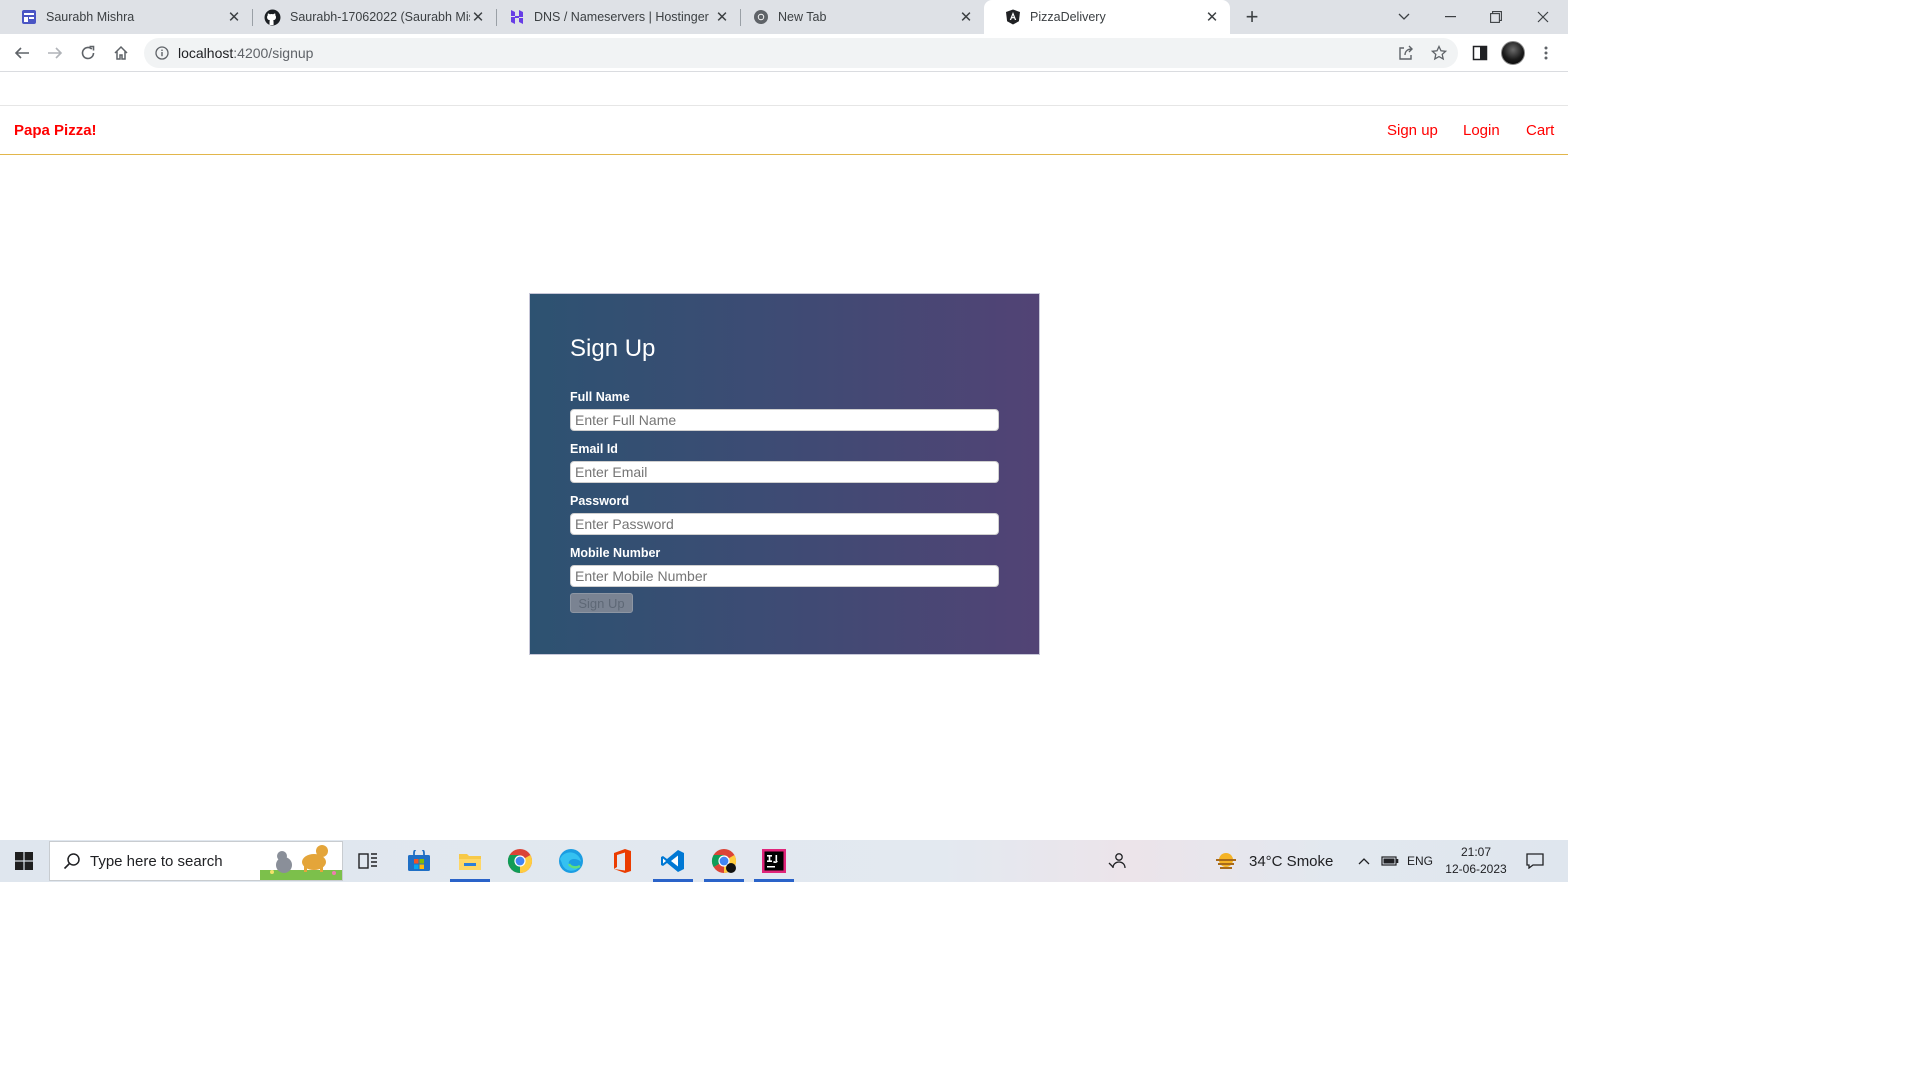  Describe the element at coordinates (88, 53) in the screenshot. I see `reload-icon` at that location.